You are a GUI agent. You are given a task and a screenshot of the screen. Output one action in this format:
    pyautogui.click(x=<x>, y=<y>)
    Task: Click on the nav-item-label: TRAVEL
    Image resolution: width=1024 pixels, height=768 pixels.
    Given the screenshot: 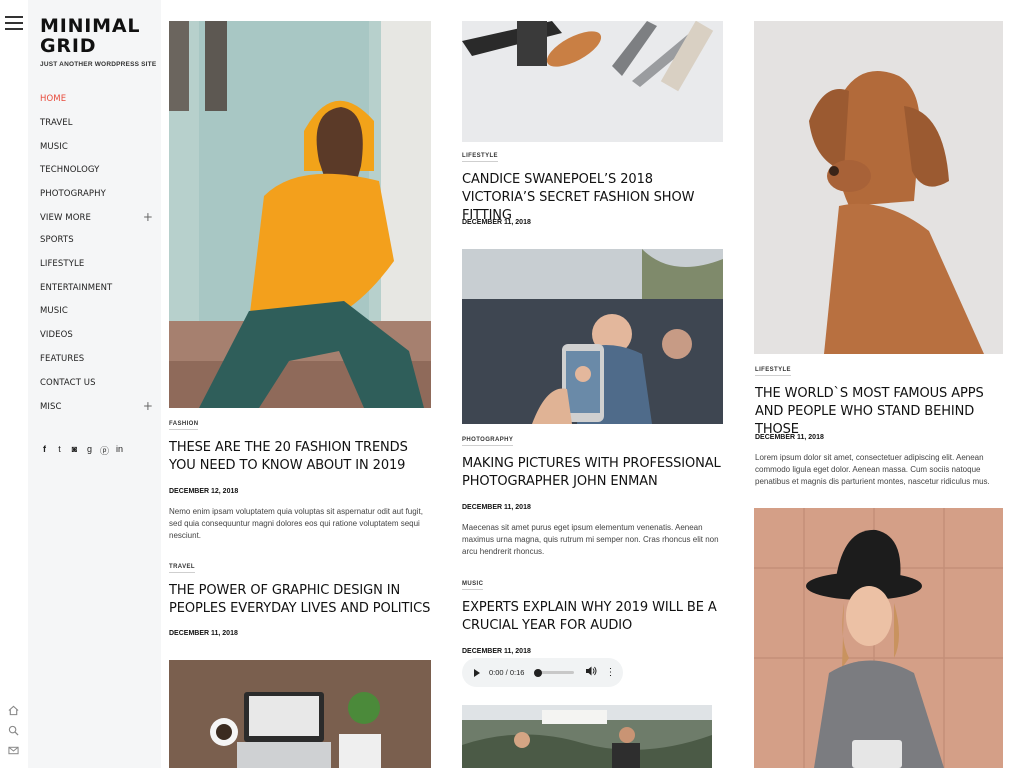 What is the action you would take?
    pyautogui.click(x=56, y=122)
    